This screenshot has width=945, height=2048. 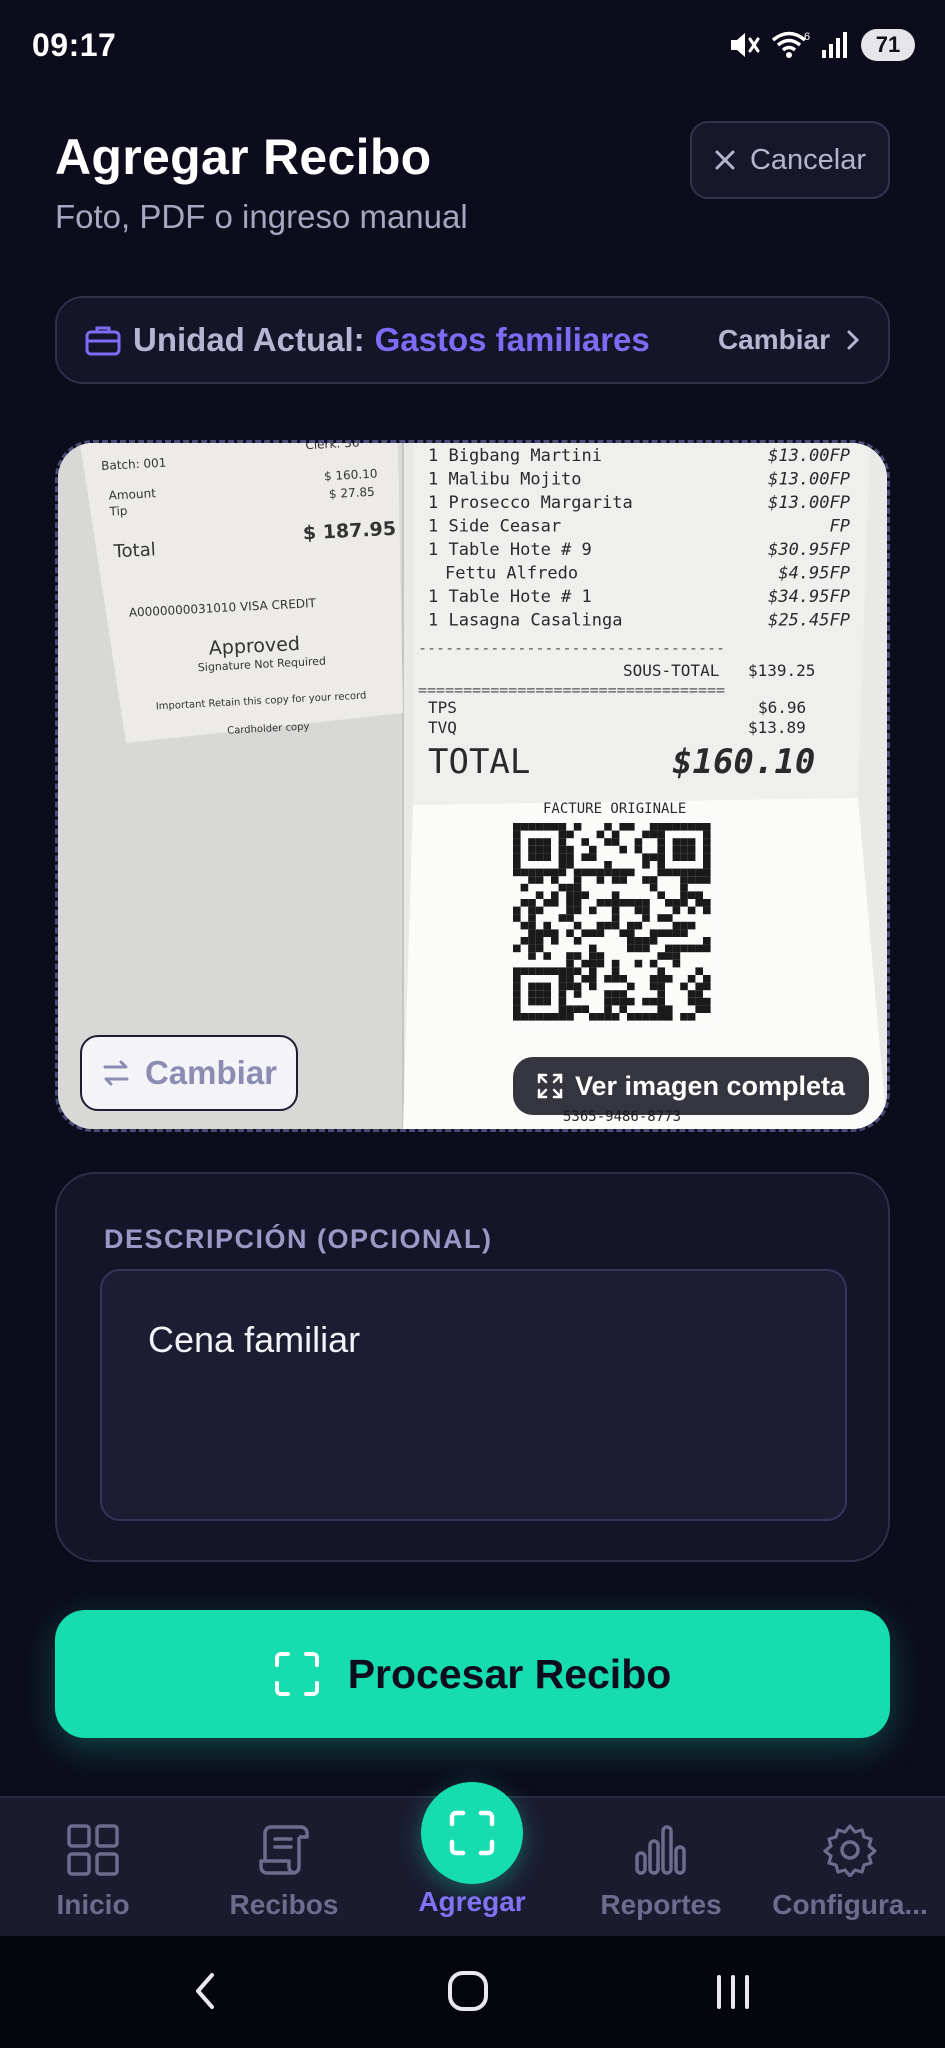 What do you see at coordinates (530, 503) in the screenshot?
I see `receipt-item-name: 1 Prosecco Margarita` at bounding box center [530, 503].